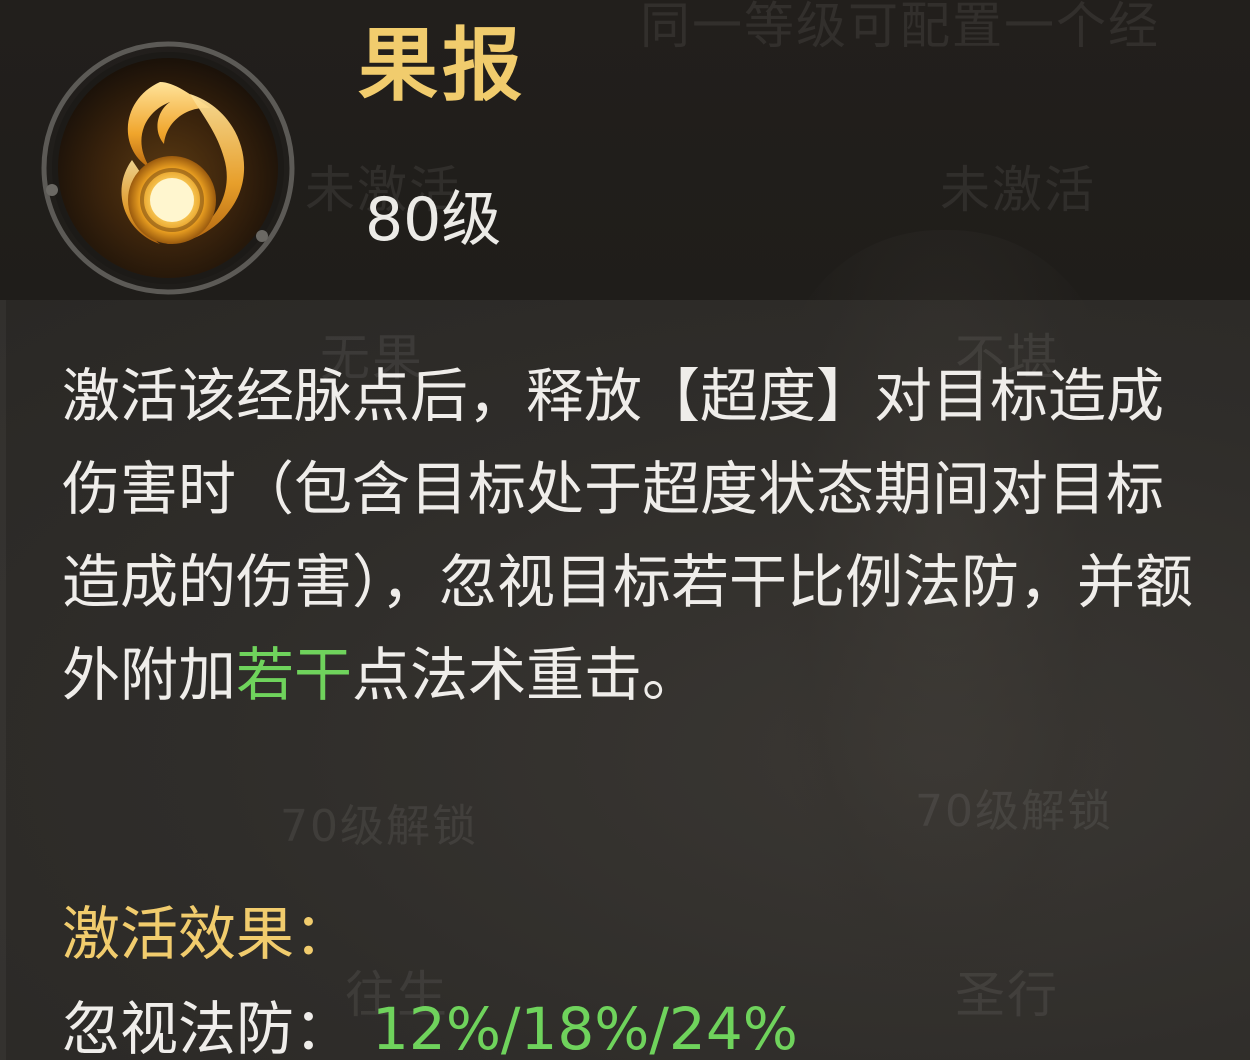 This screenshot has width=1250, height=1060. What do you see at coordinates (442, 65) in the screenshot?
I see `skill-title: 果报` at bounding box center [442, 65].